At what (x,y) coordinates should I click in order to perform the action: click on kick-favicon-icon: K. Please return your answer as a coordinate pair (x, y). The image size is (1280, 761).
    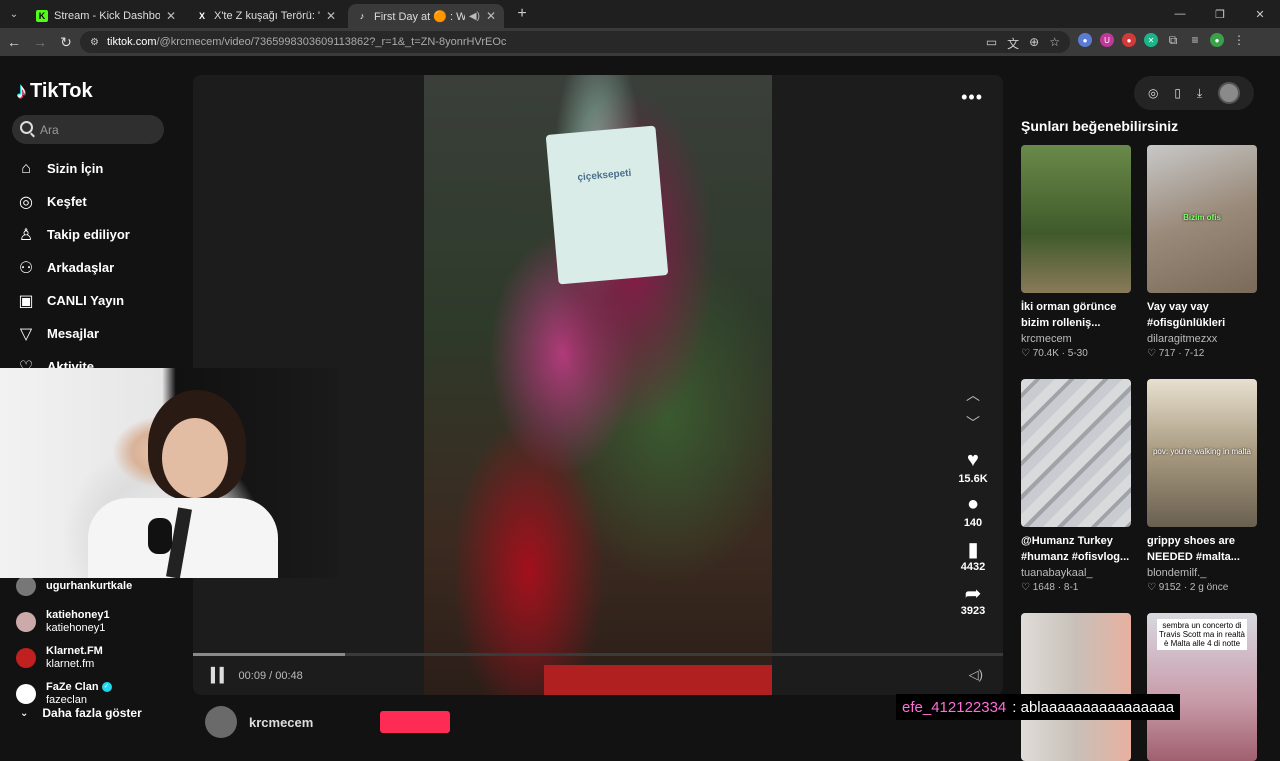
    Looking at the image, I should click on (42, 16).